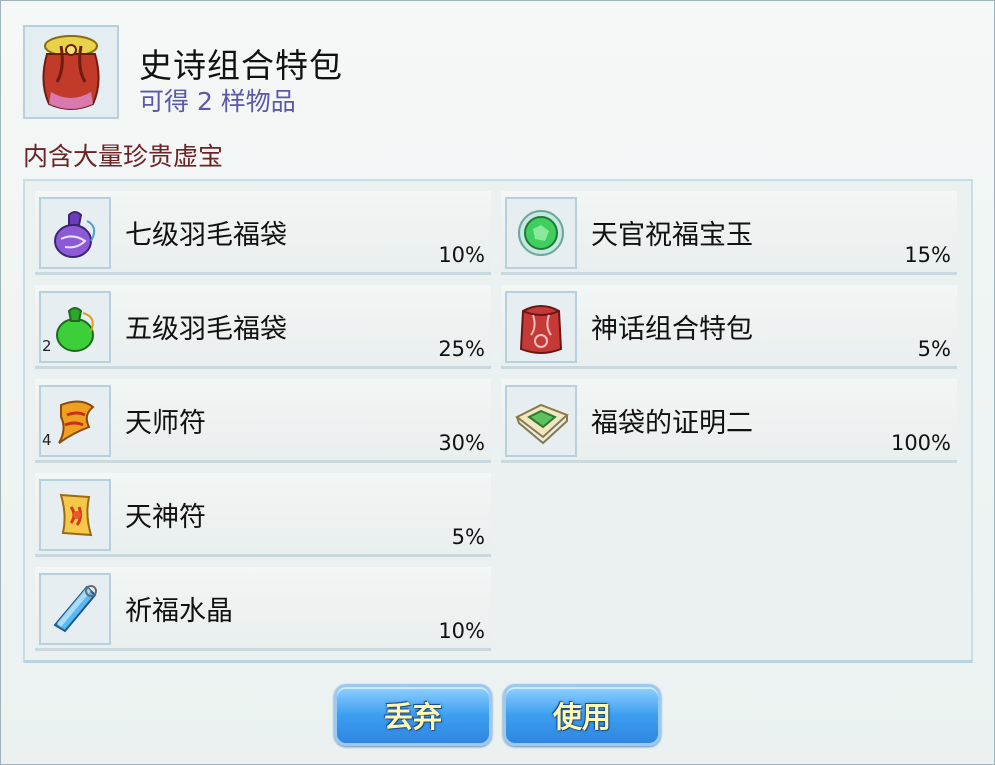 The width and height of the screenshot is (995, 765). Describe the element at coordinates (541, 329) in the screenshot. I see `red-sack-icon` at that location.